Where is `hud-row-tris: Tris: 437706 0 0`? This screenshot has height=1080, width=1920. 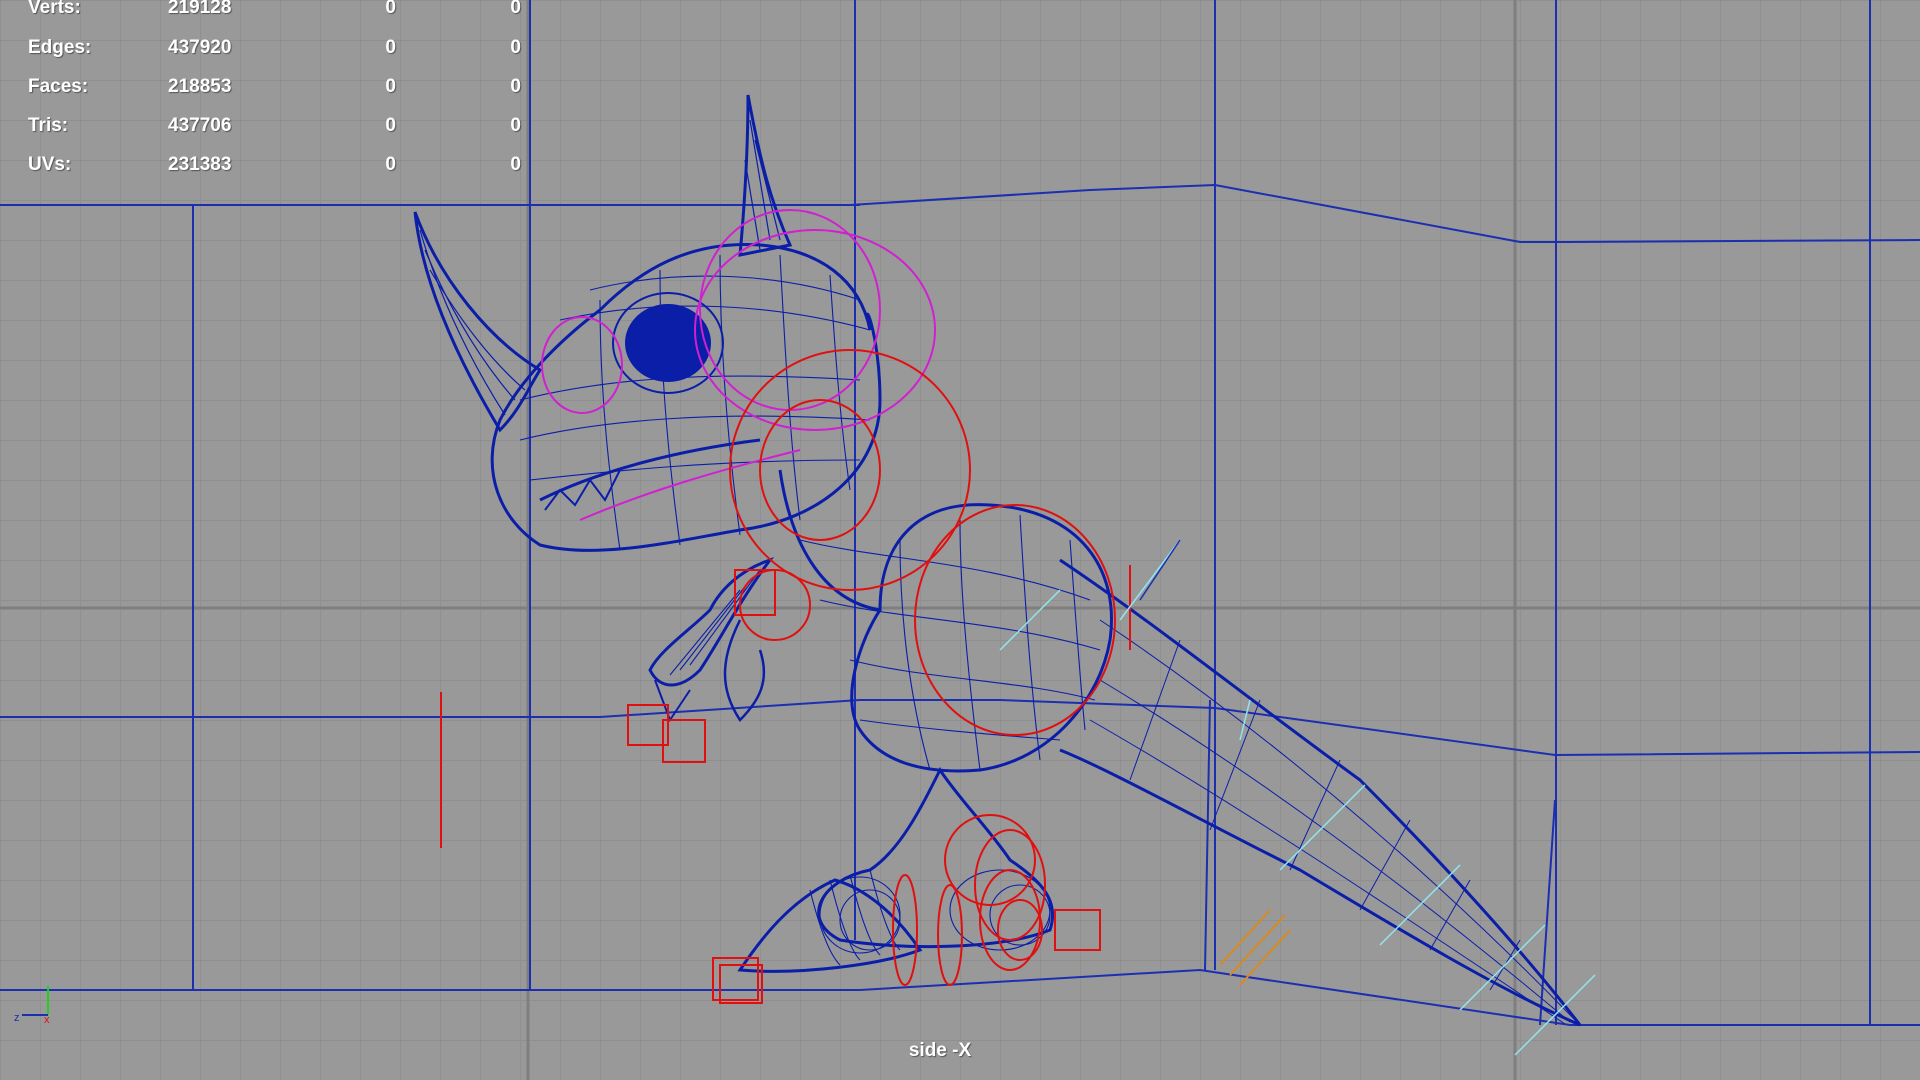
hud-row-tris: Tris: 437706 0 0 is located at coordinates (288, 127).